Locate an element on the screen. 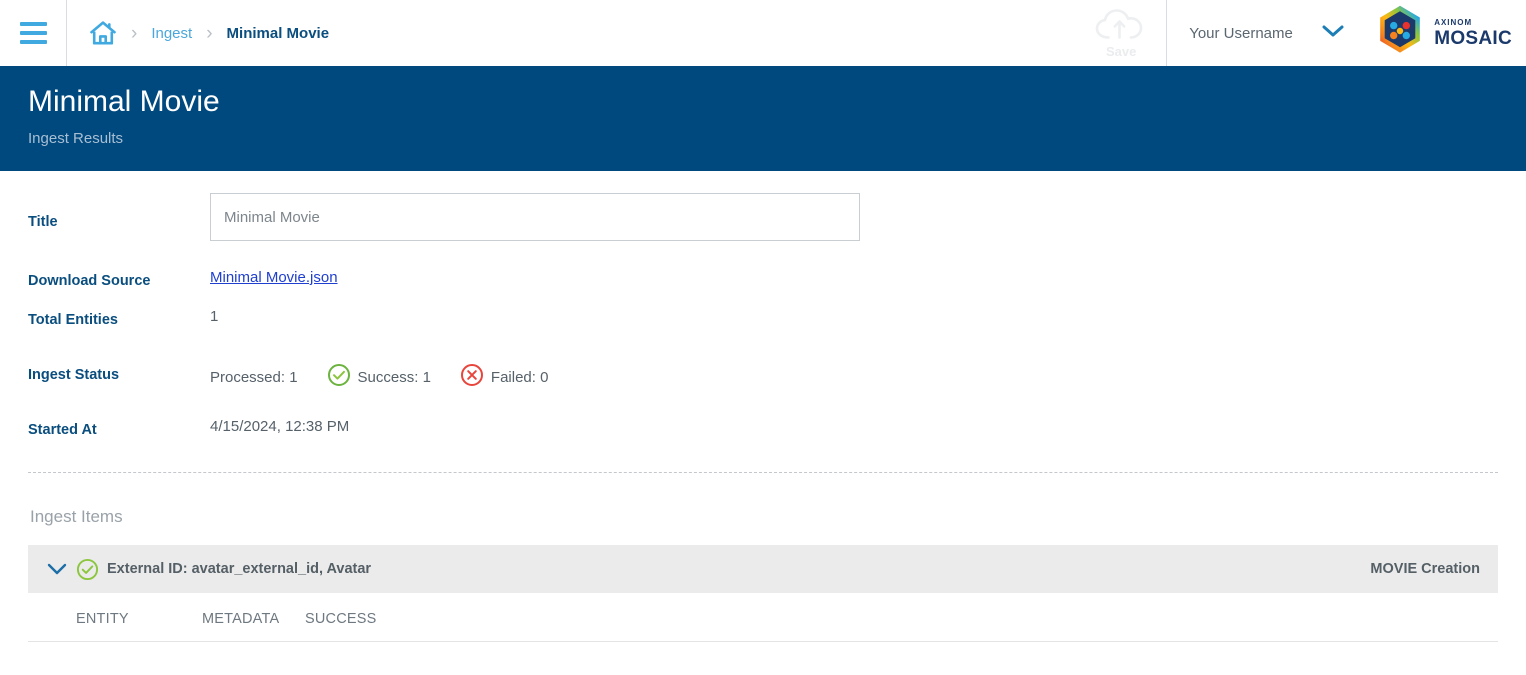  save-button: Save is located at coordinates (1121, 33).